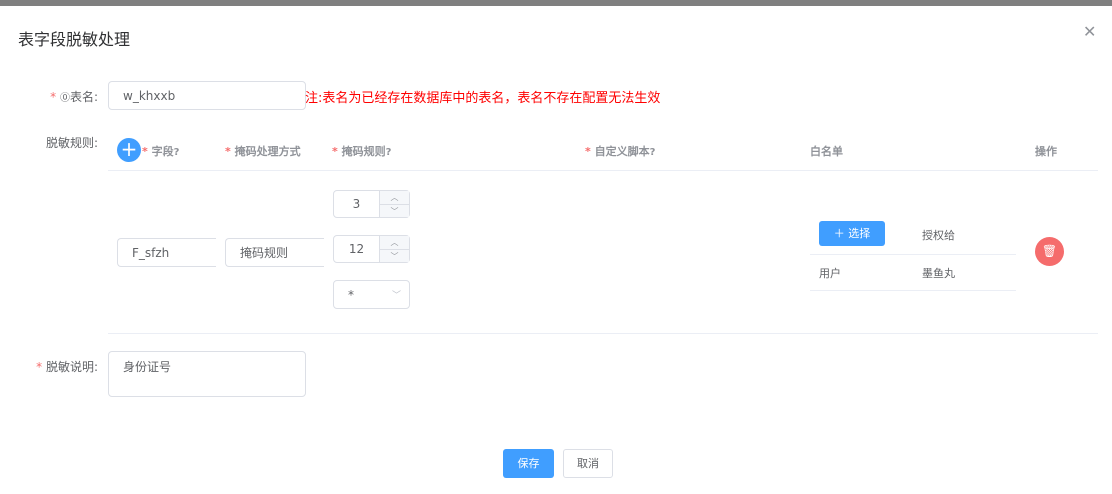 The width and height of the screenshot is (1112, 494). What do you see at coordinates (74, 39) in the screenshot?
I see `dialog-title: 表字段脱敏处理` at bounding box center [74, 39].